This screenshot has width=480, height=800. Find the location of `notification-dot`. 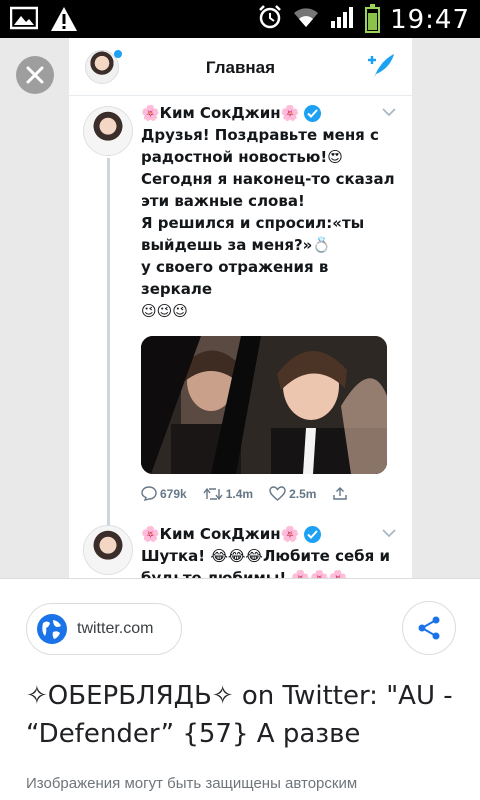

notification-dot is located at coordinates (118, 54).